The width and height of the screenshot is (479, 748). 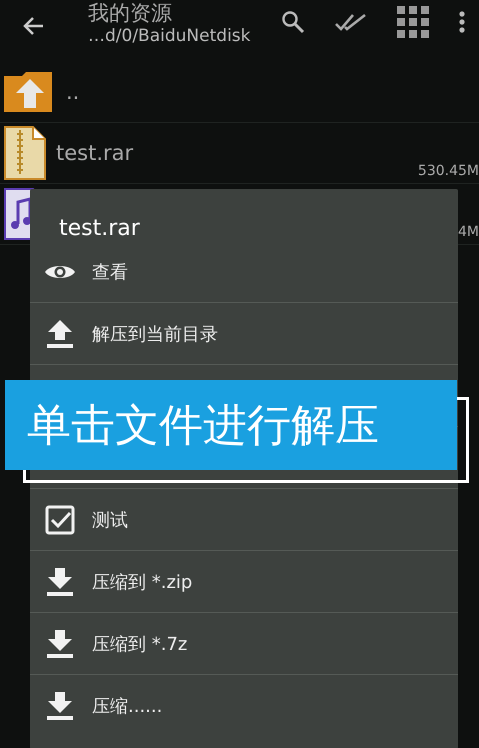 What do you see at coordinates (244, 333) in the screenshot?
I see `menu-item: 解压到当前目录` at bounding box center [244, 333].